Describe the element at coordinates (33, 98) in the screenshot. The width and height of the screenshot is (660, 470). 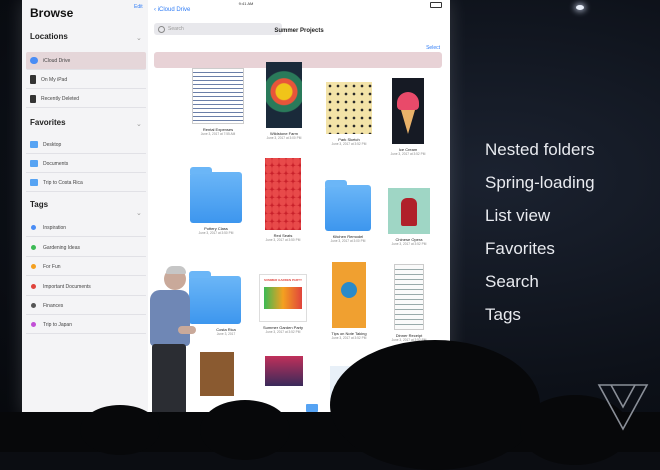
I see `trash-icon` at that location.